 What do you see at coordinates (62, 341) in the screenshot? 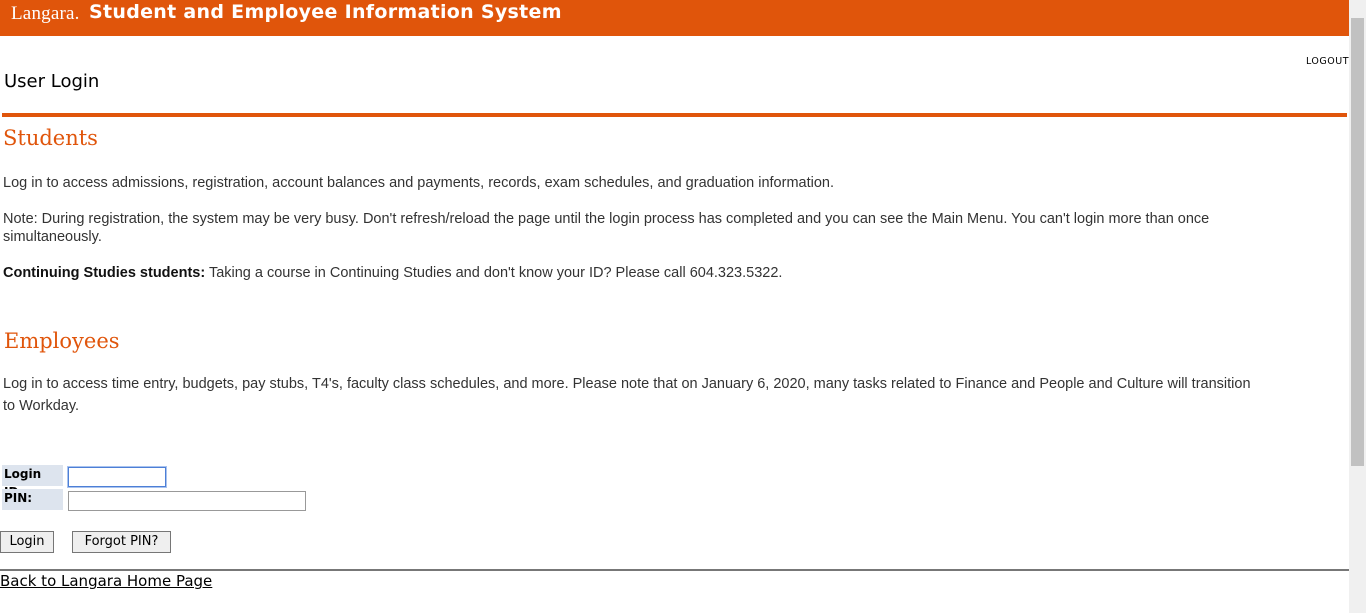
I see `employees-heading: Employees` at bounding box center [62, 341].